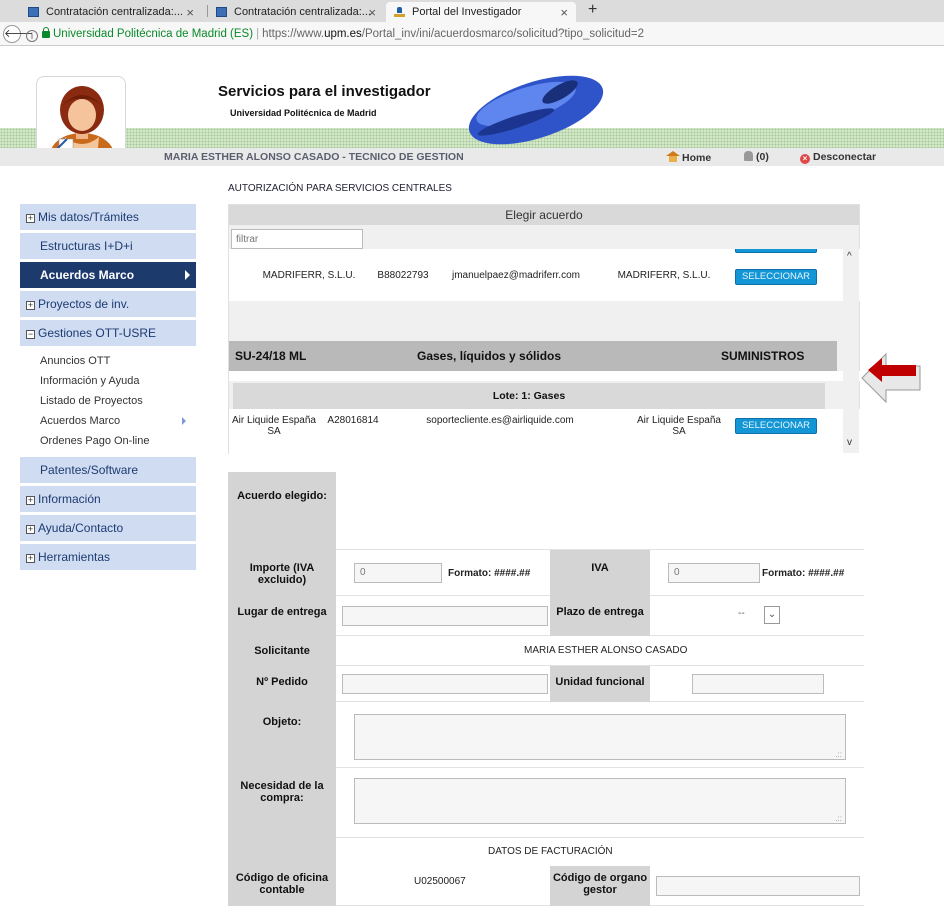  Describe the element at coordinates (353, 420) in the screenshot. I see `supplier-cif: A28016814` at that location.